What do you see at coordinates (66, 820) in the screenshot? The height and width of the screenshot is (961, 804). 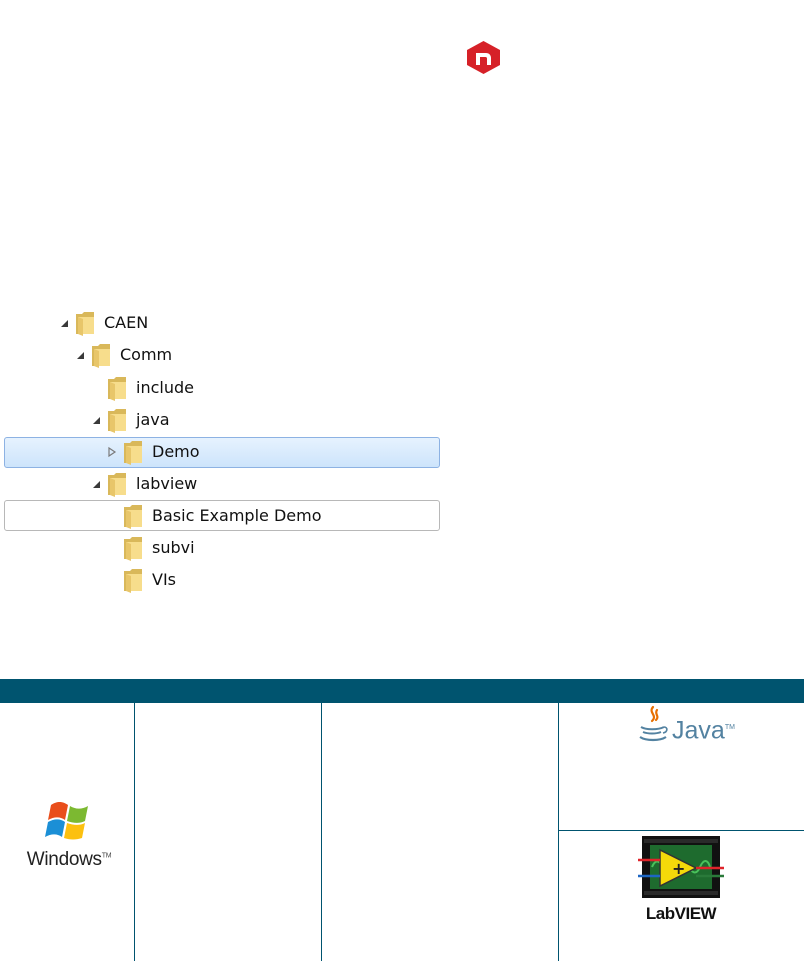 I see `windows-flag-icon` at bounding box center [66, 820].